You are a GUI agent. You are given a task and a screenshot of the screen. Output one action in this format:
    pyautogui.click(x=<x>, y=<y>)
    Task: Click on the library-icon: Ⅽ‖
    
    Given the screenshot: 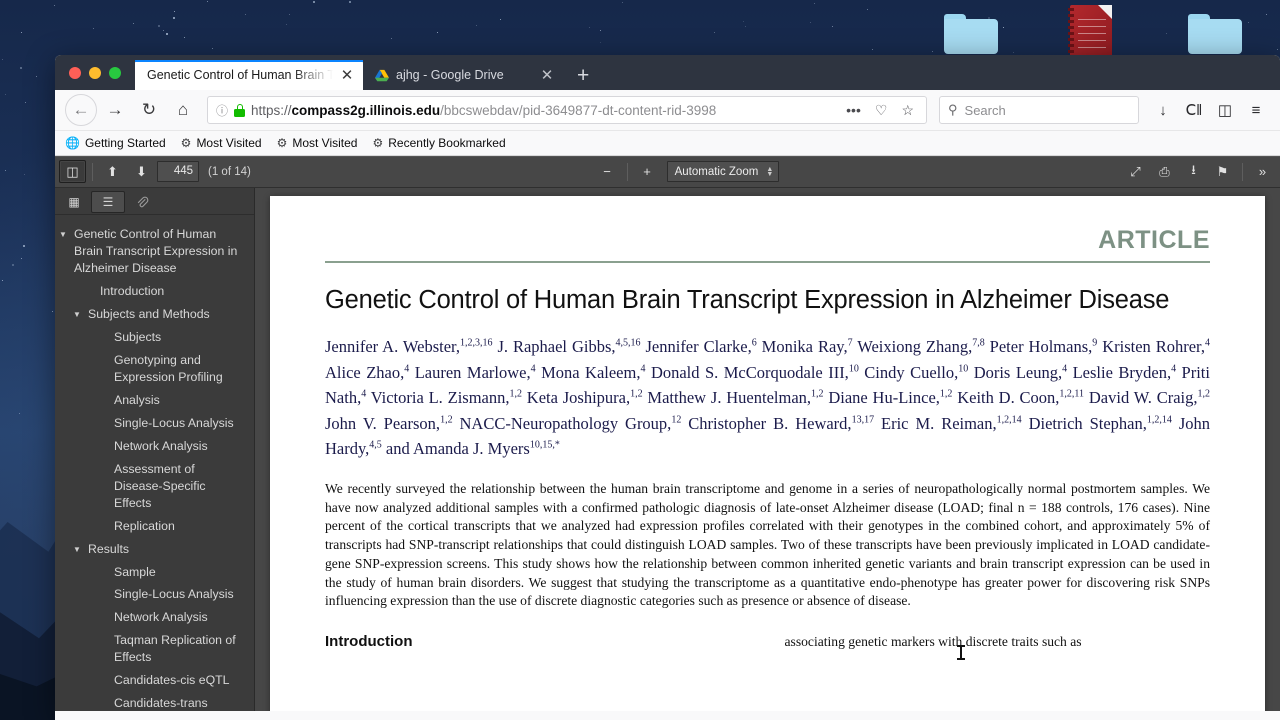 What is the action you would take?
    pyautogui.click(x=1194, y=110)
    